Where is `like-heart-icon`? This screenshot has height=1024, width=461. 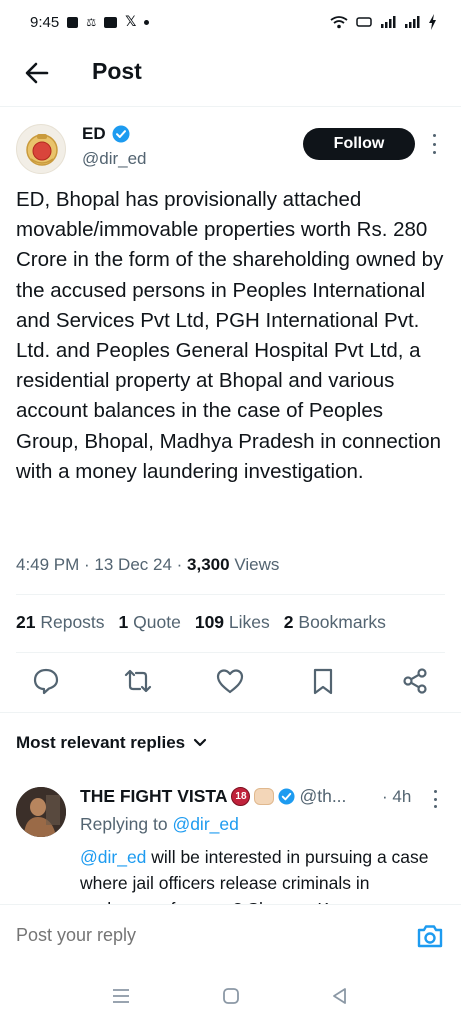
like-heart-icon is located at coordinates (230, 681).